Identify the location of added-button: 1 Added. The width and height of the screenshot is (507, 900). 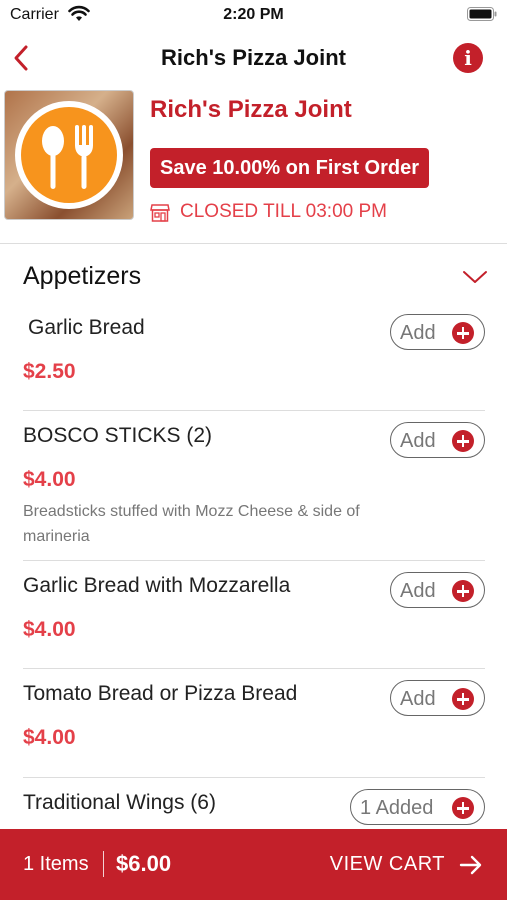
(417, 807).